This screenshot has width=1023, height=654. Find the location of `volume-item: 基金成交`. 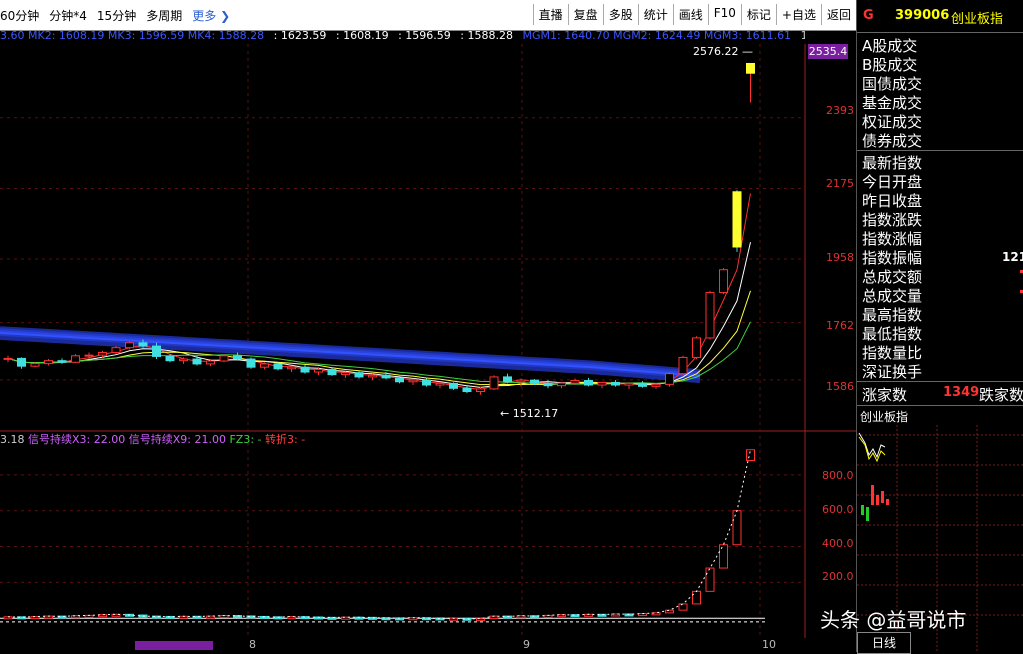

volume-item: 基金成交 is located at coordinates (892, 103).